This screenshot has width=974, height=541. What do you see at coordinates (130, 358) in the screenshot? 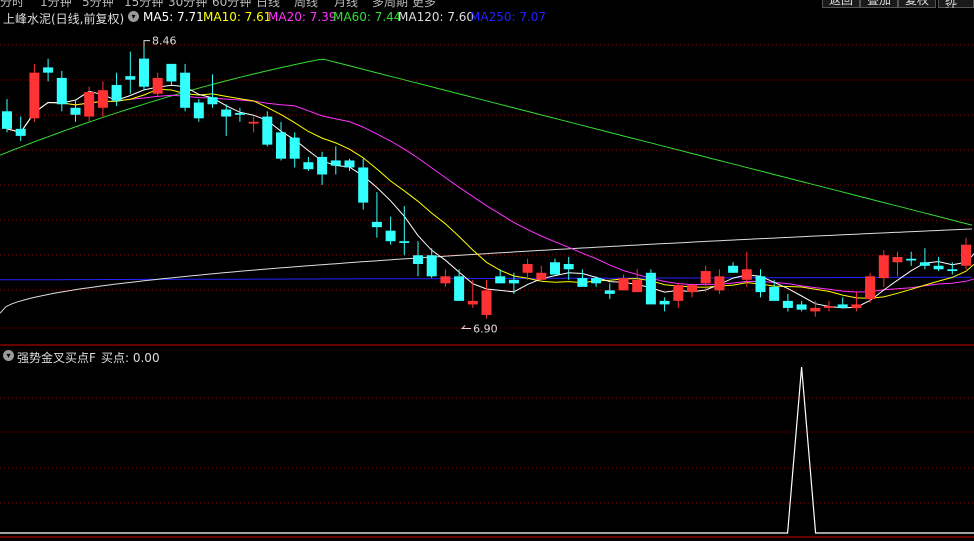
I see `indicator-value: 买点: 0.00` at bounding box center [130, 358].